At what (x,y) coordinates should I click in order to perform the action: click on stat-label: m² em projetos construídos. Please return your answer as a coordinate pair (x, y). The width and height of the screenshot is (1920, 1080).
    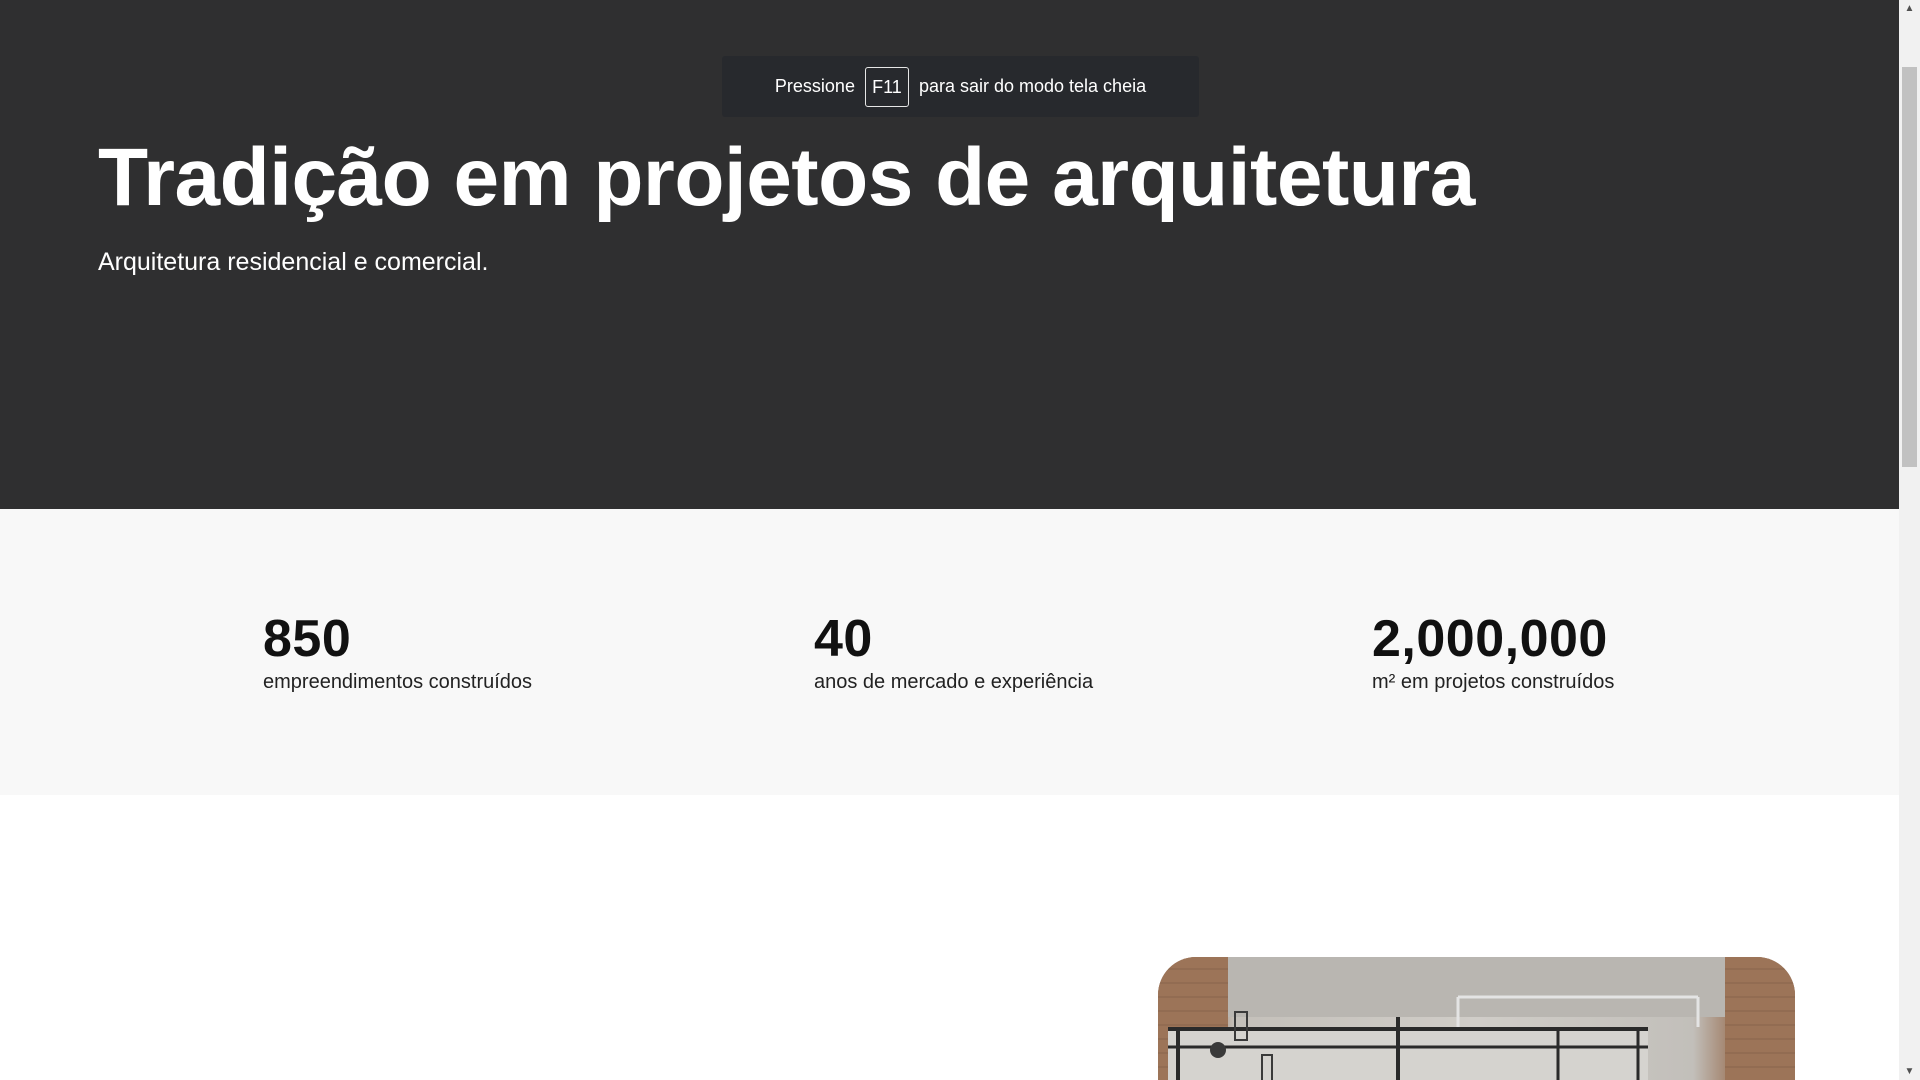
    Looking at the image, I should click on (1493, 682).